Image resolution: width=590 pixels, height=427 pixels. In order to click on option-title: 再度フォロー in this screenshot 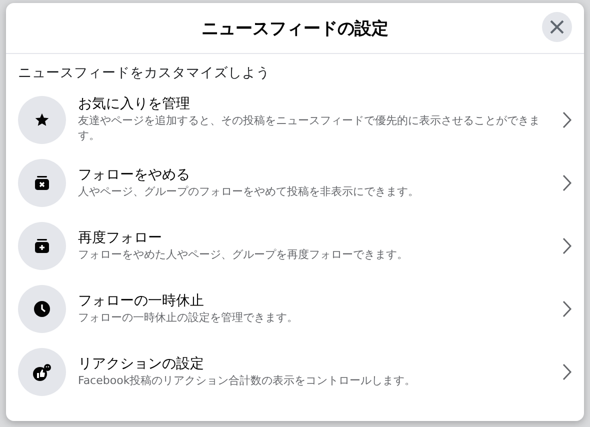, I will do `click(314, 237)`.